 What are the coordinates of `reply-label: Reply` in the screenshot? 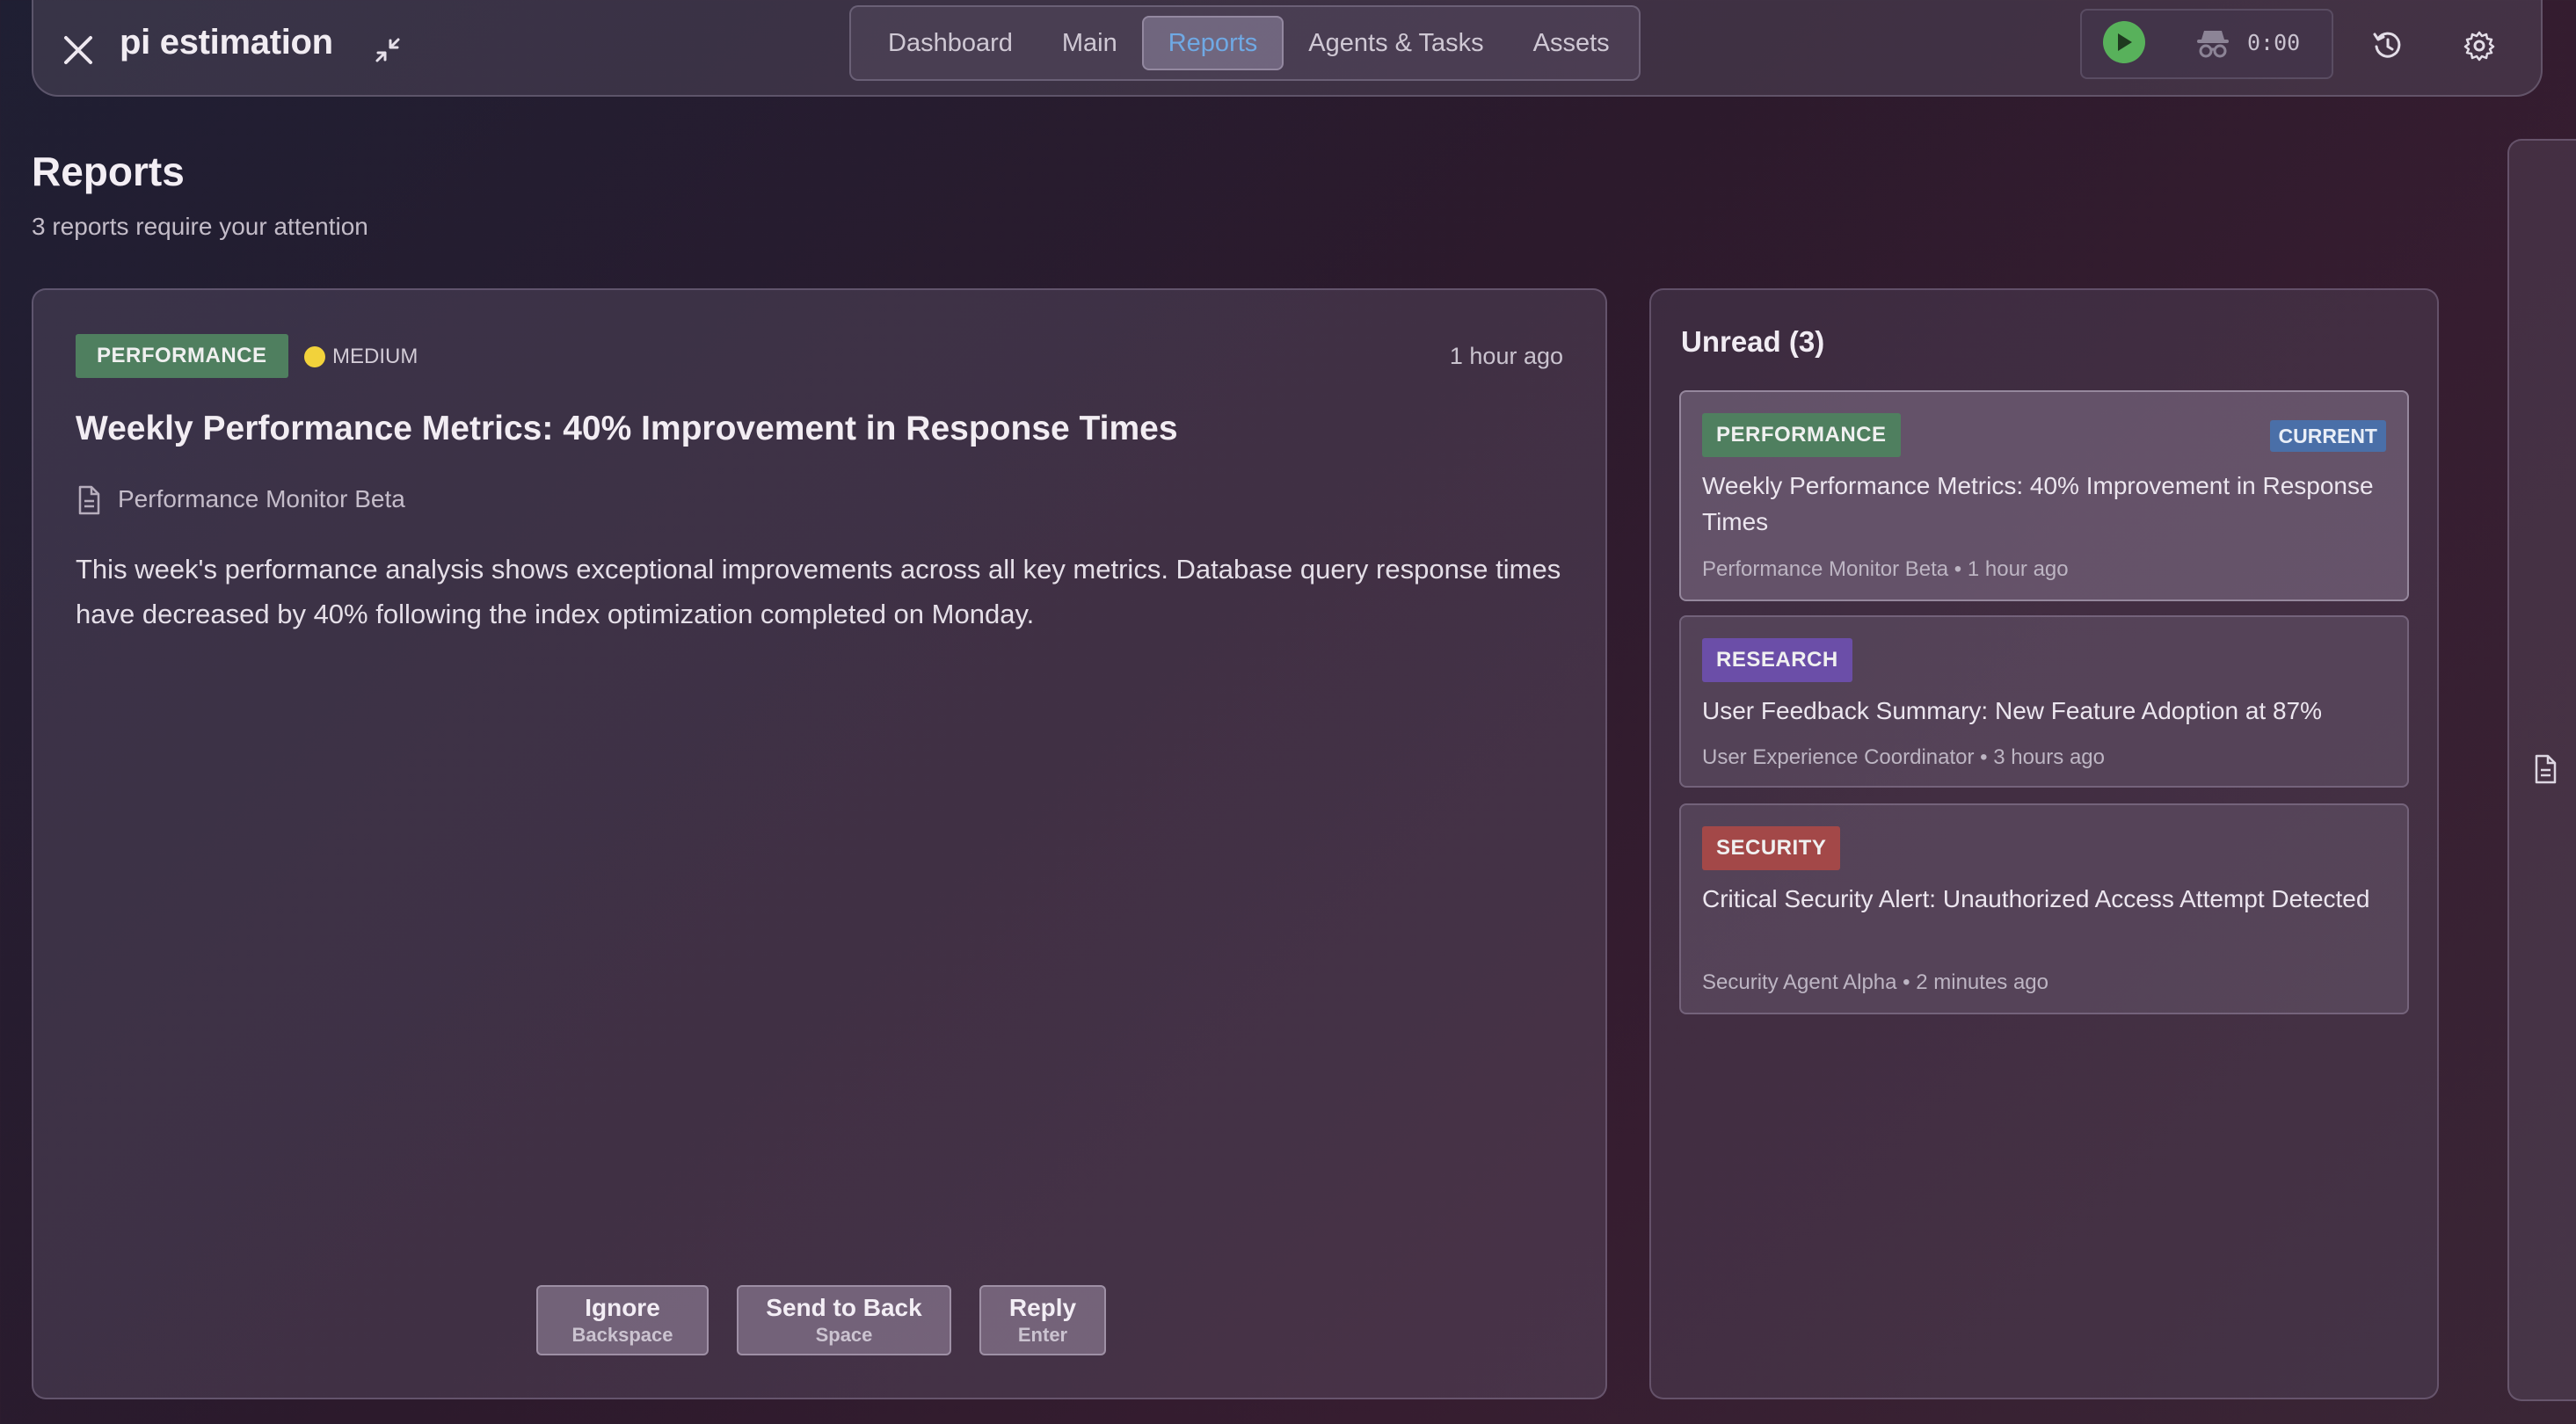 It's located at (1042, 1307).